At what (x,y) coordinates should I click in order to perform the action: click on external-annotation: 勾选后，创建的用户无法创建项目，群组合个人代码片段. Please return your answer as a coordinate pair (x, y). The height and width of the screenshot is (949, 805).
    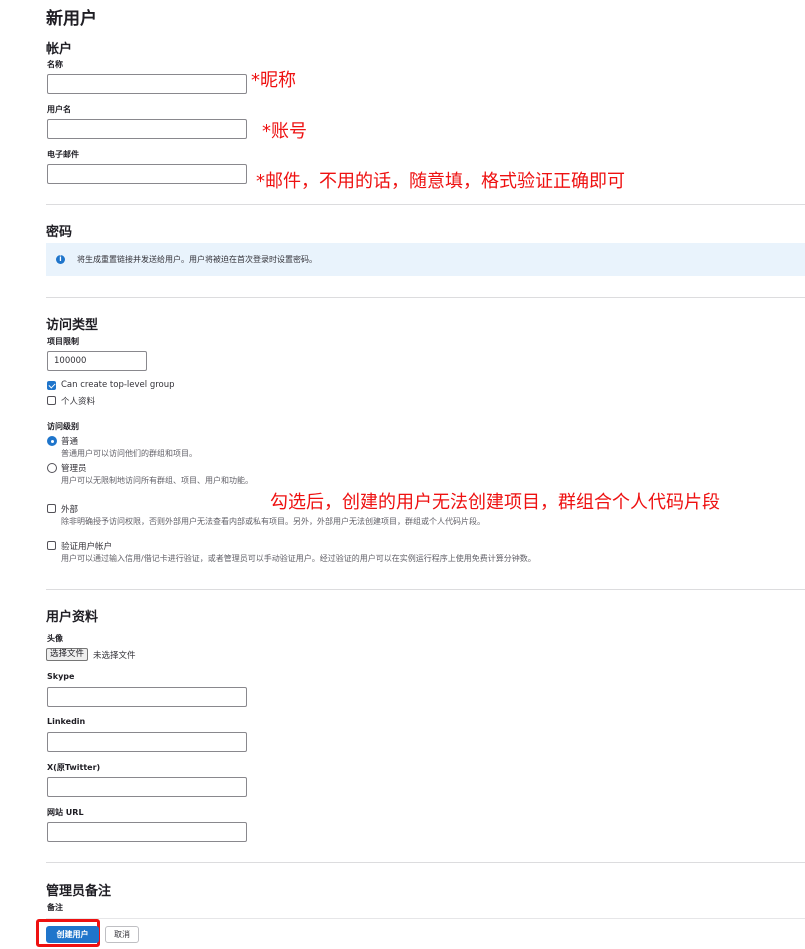
    Looking at the image, I should click on (495, 502).